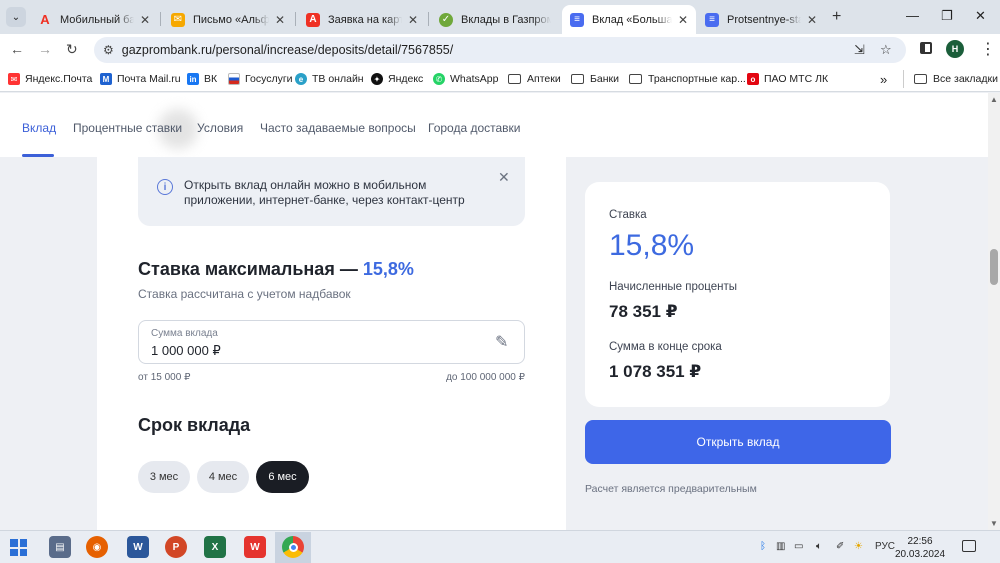 Image resolution: width=1000 pixels, height=563 pixels. What do you see at coordinates (260, 79) in the screenshot?
I see `bookmark-gosuslugi: Госуслуги` at bounding box center [260, 79].